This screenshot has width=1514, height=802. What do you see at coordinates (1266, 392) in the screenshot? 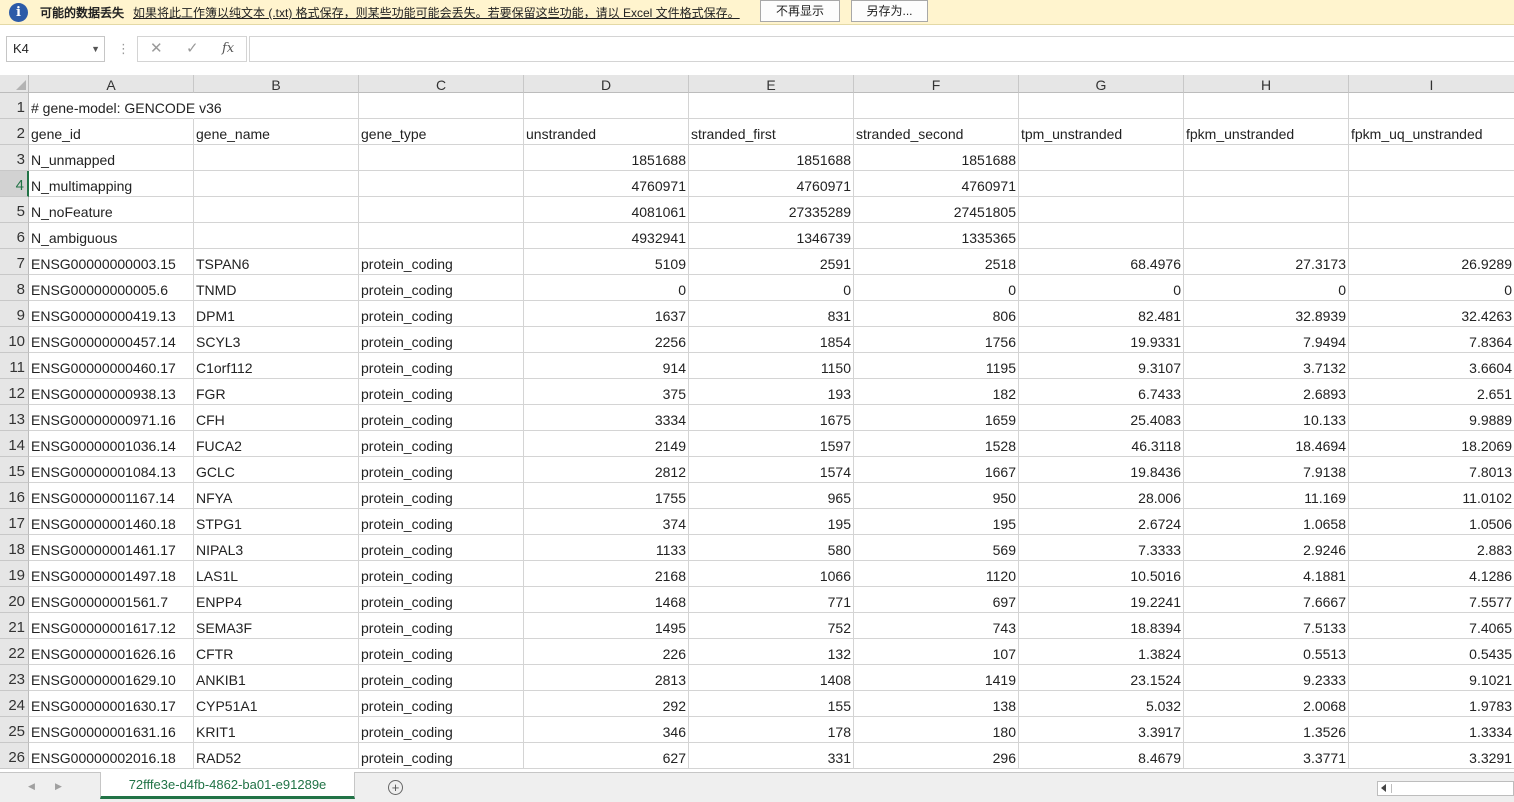
I see `cell-h12: 2.6893` at bounding box center [1266, 392].